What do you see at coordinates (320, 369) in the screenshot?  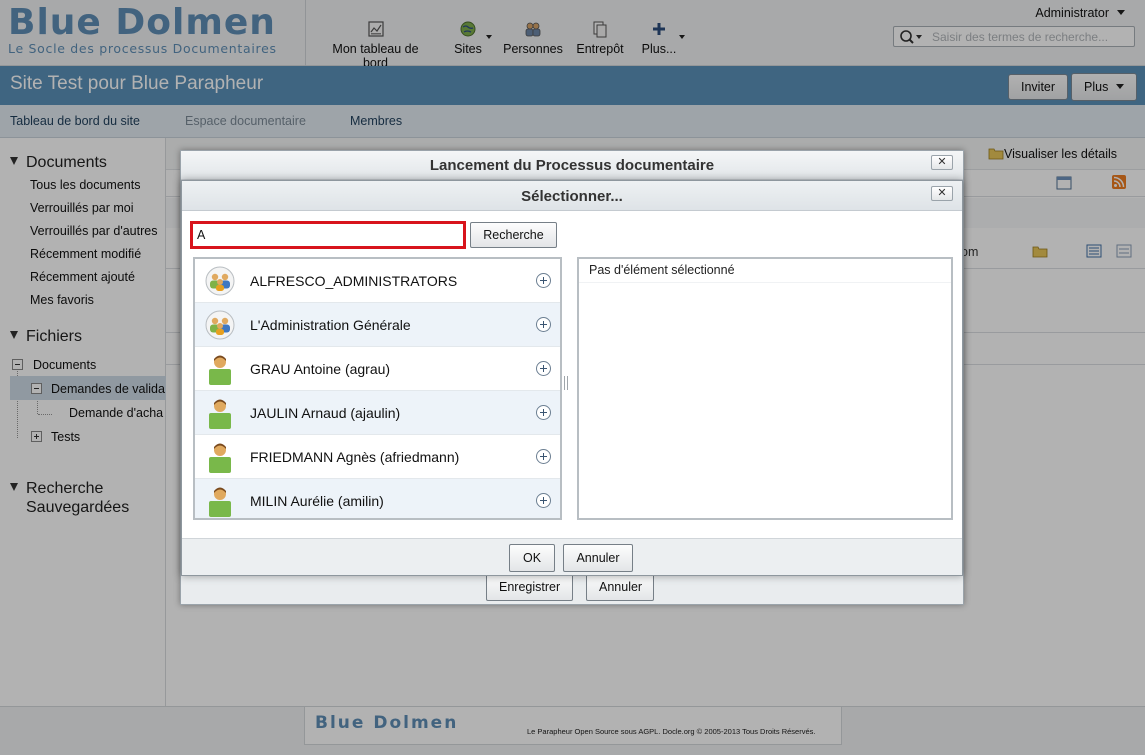 I see `result-name: GRAU Antoine (agrau)` at bounding box center [320, 369].